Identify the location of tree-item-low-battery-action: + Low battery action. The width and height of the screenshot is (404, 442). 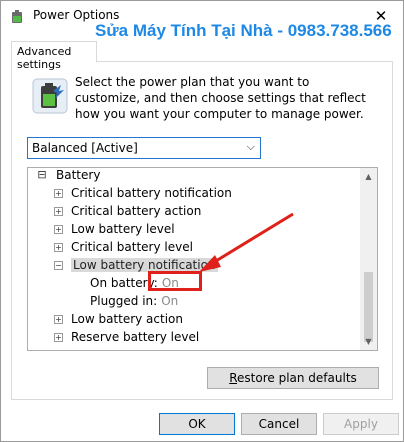
(118, 319).